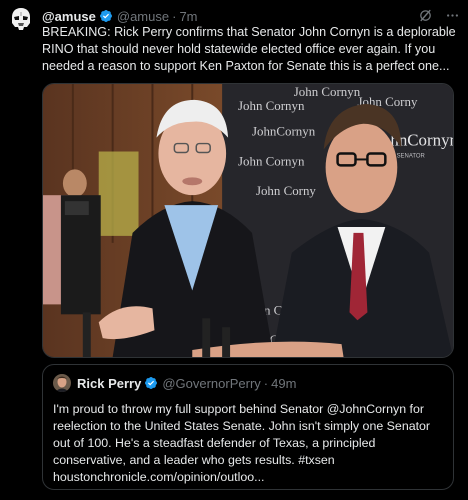 The height and width of the screenshot is (500, 468). I want to click on handle: @amuse, so click(143, 16).